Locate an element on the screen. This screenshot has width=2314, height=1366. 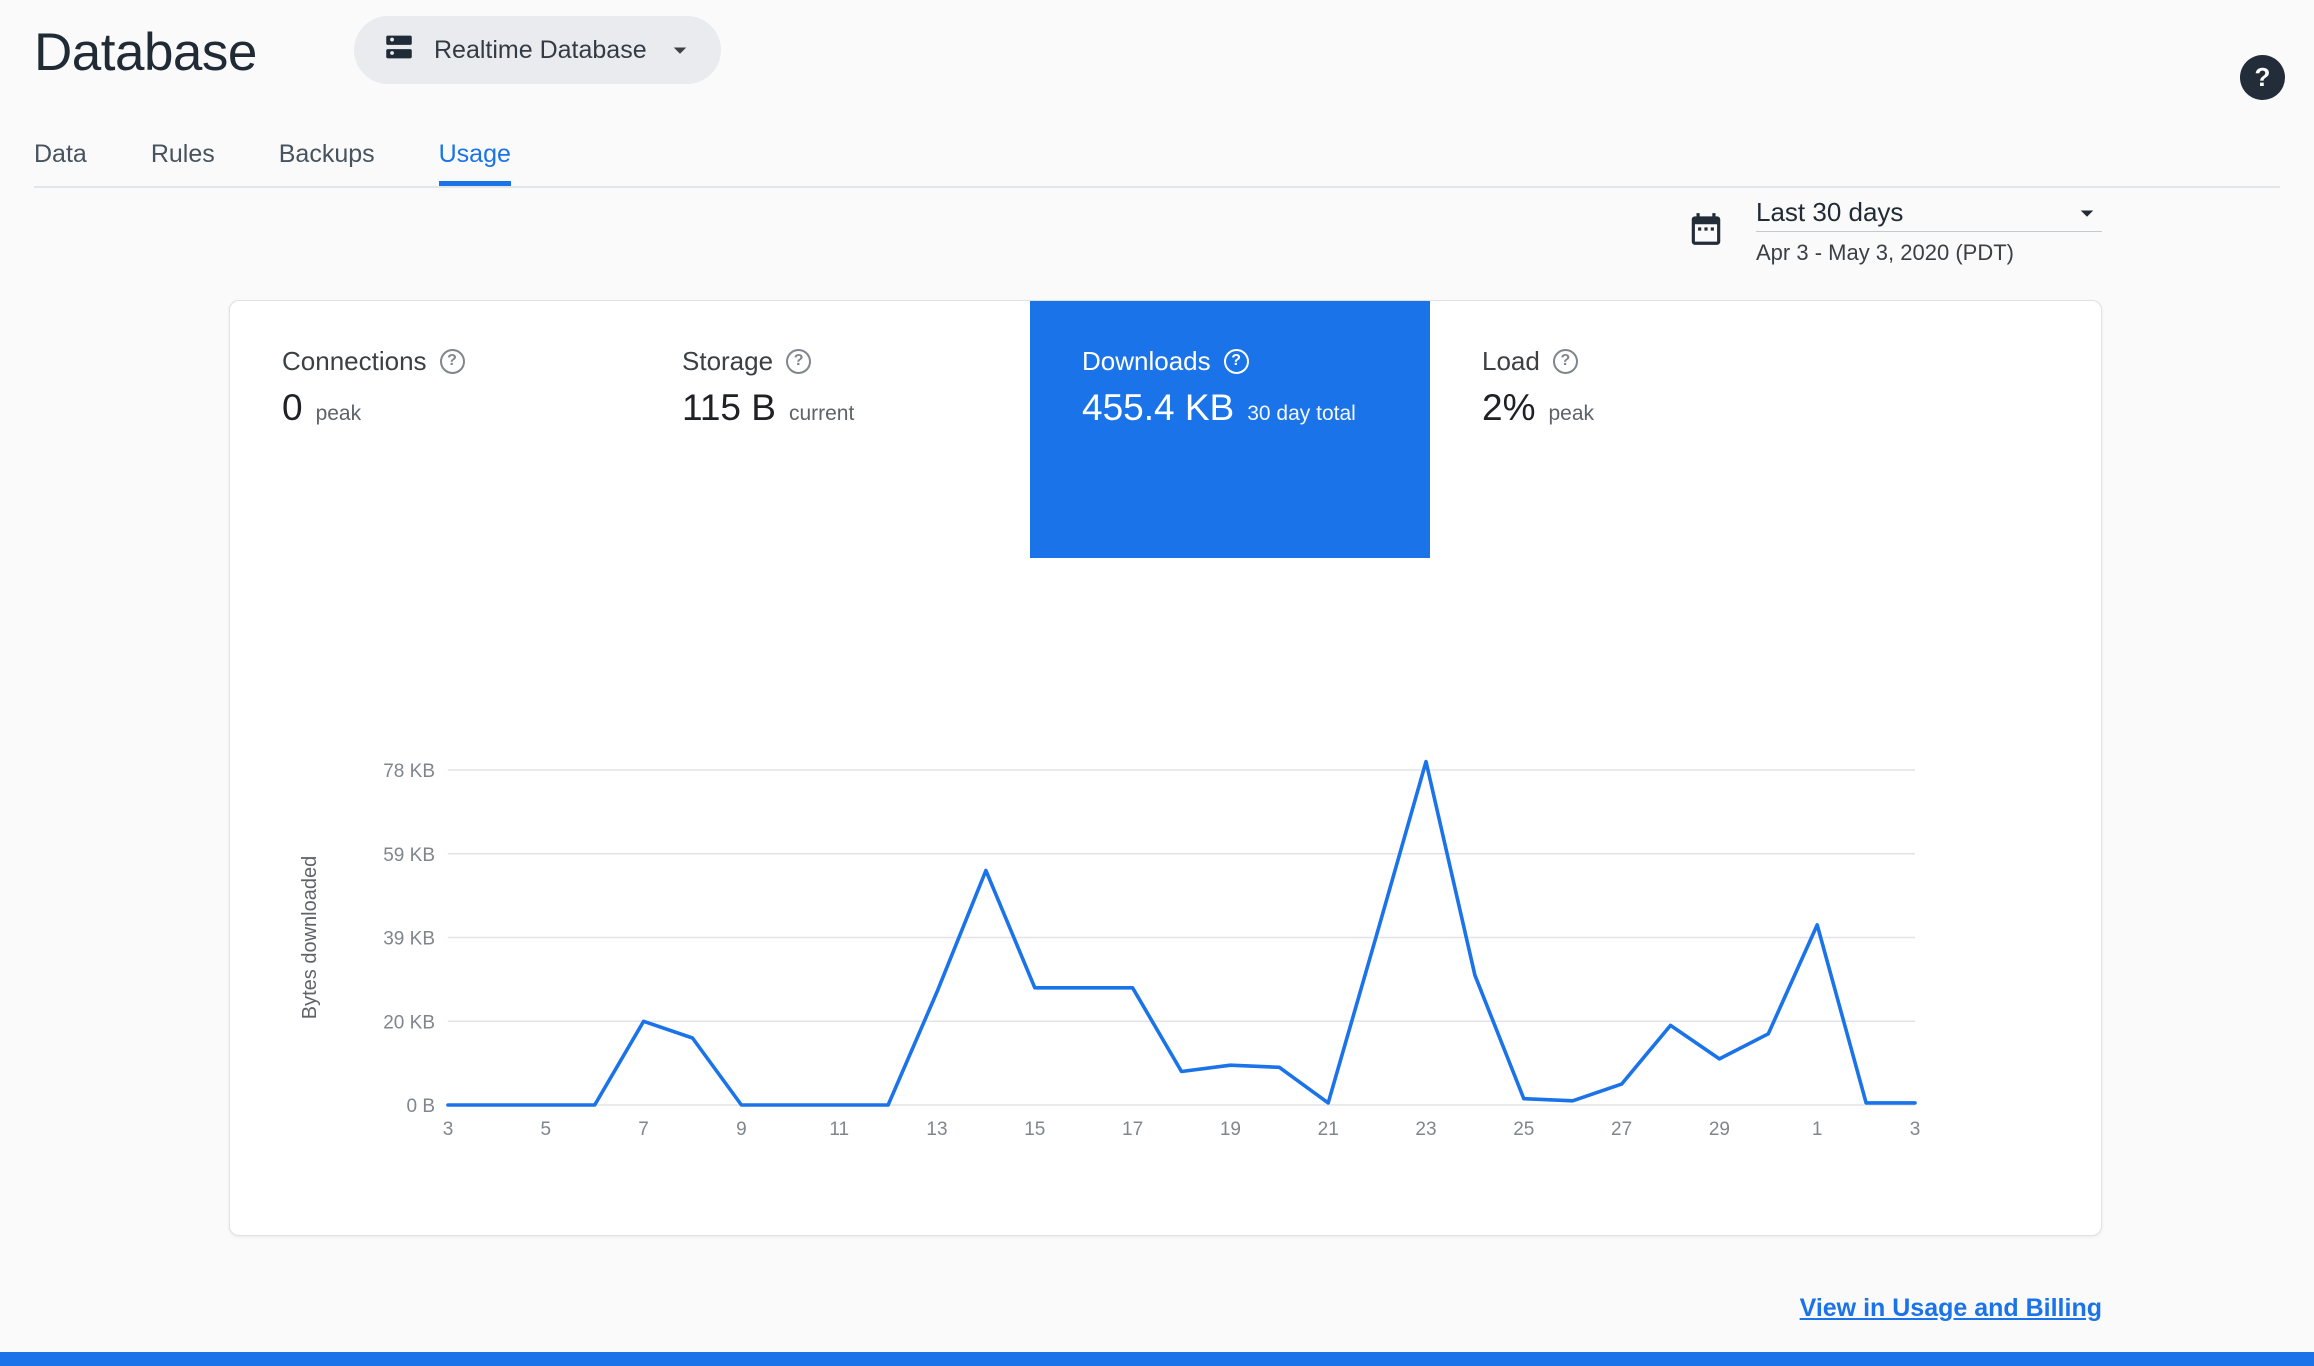
x-tick-label: 15 is located at coordinates (1034, 1129).